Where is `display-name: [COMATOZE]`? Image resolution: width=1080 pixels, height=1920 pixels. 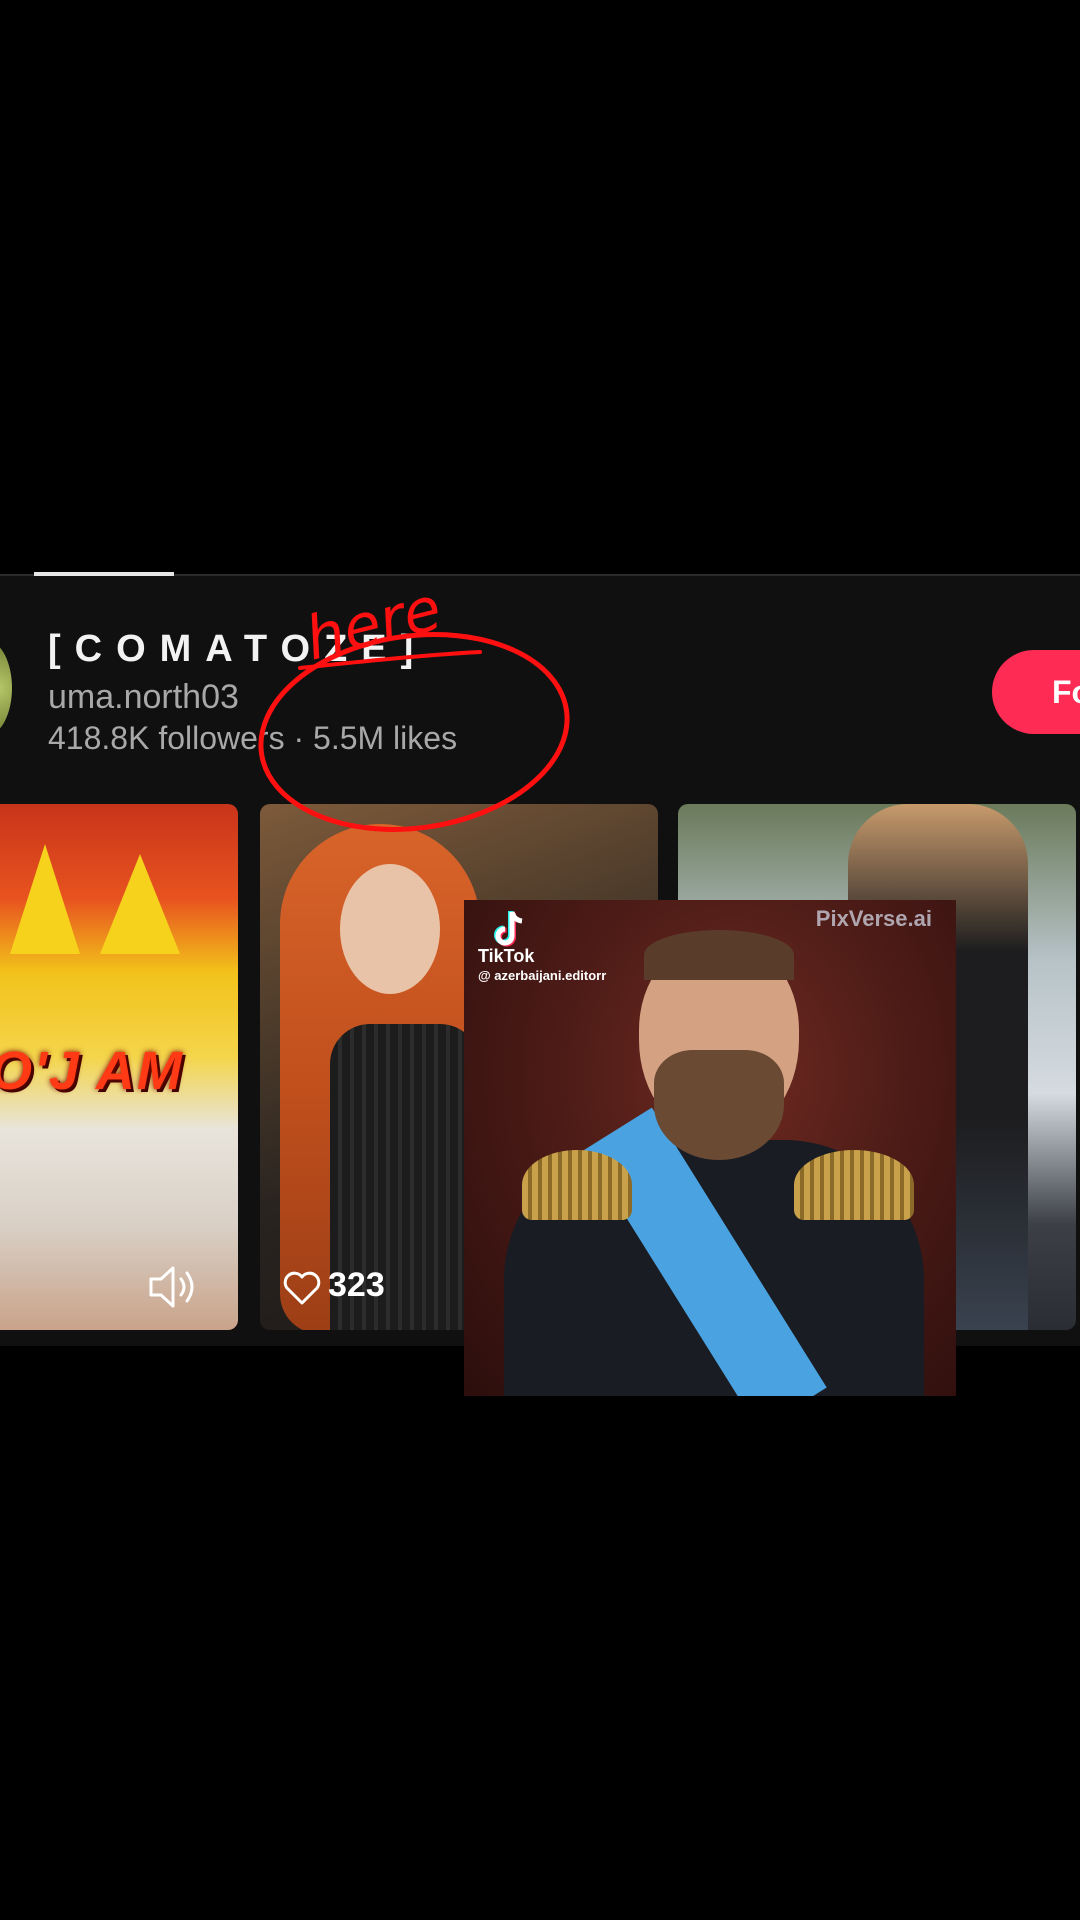
display-name: [COMATOZE] is located at coordinates (238, 649).